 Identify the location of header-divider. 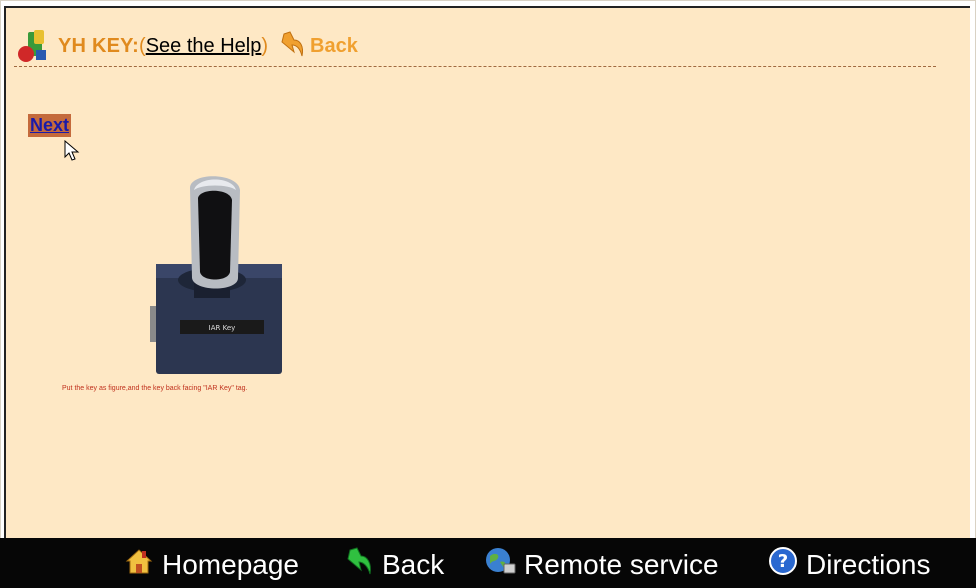
(475, 66).